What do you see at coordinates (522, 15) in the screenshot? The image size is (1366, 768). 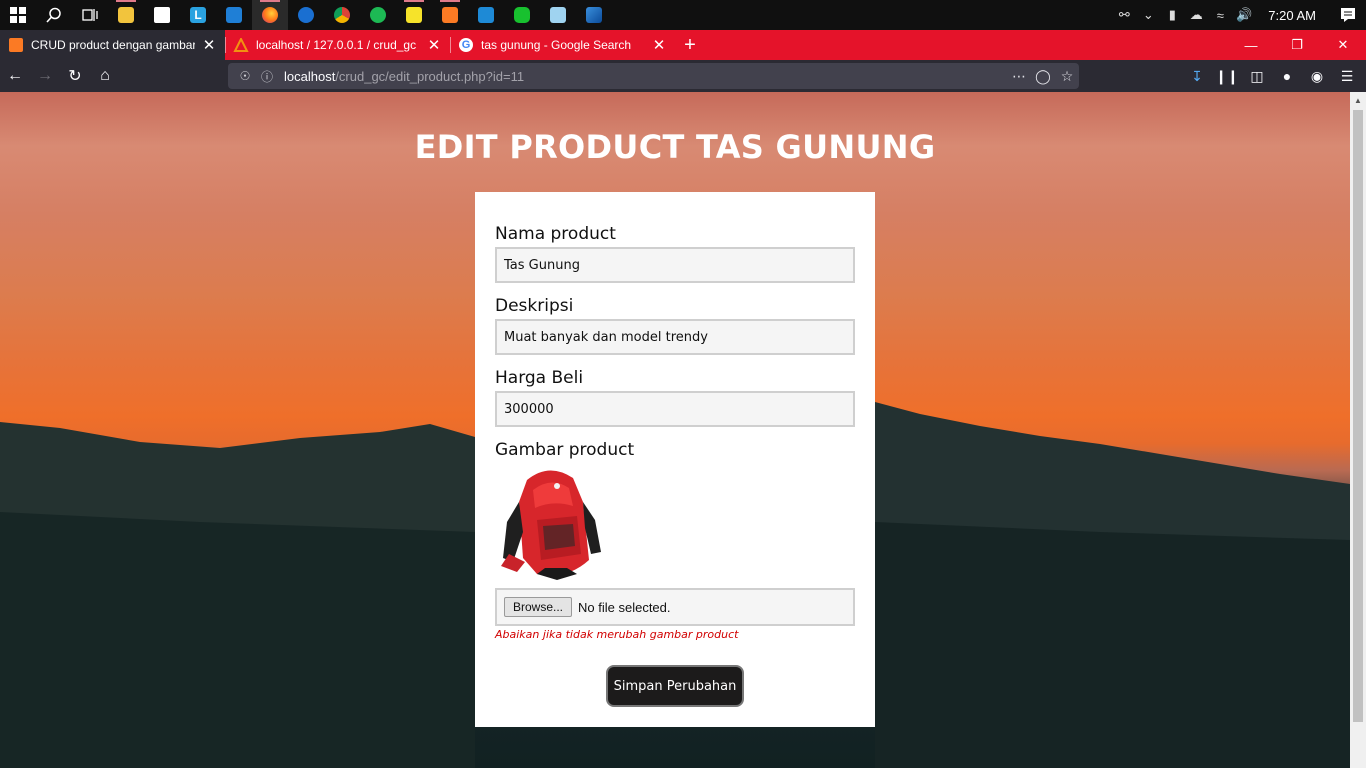 I see `line-icon` at bounding box center [522, 15].